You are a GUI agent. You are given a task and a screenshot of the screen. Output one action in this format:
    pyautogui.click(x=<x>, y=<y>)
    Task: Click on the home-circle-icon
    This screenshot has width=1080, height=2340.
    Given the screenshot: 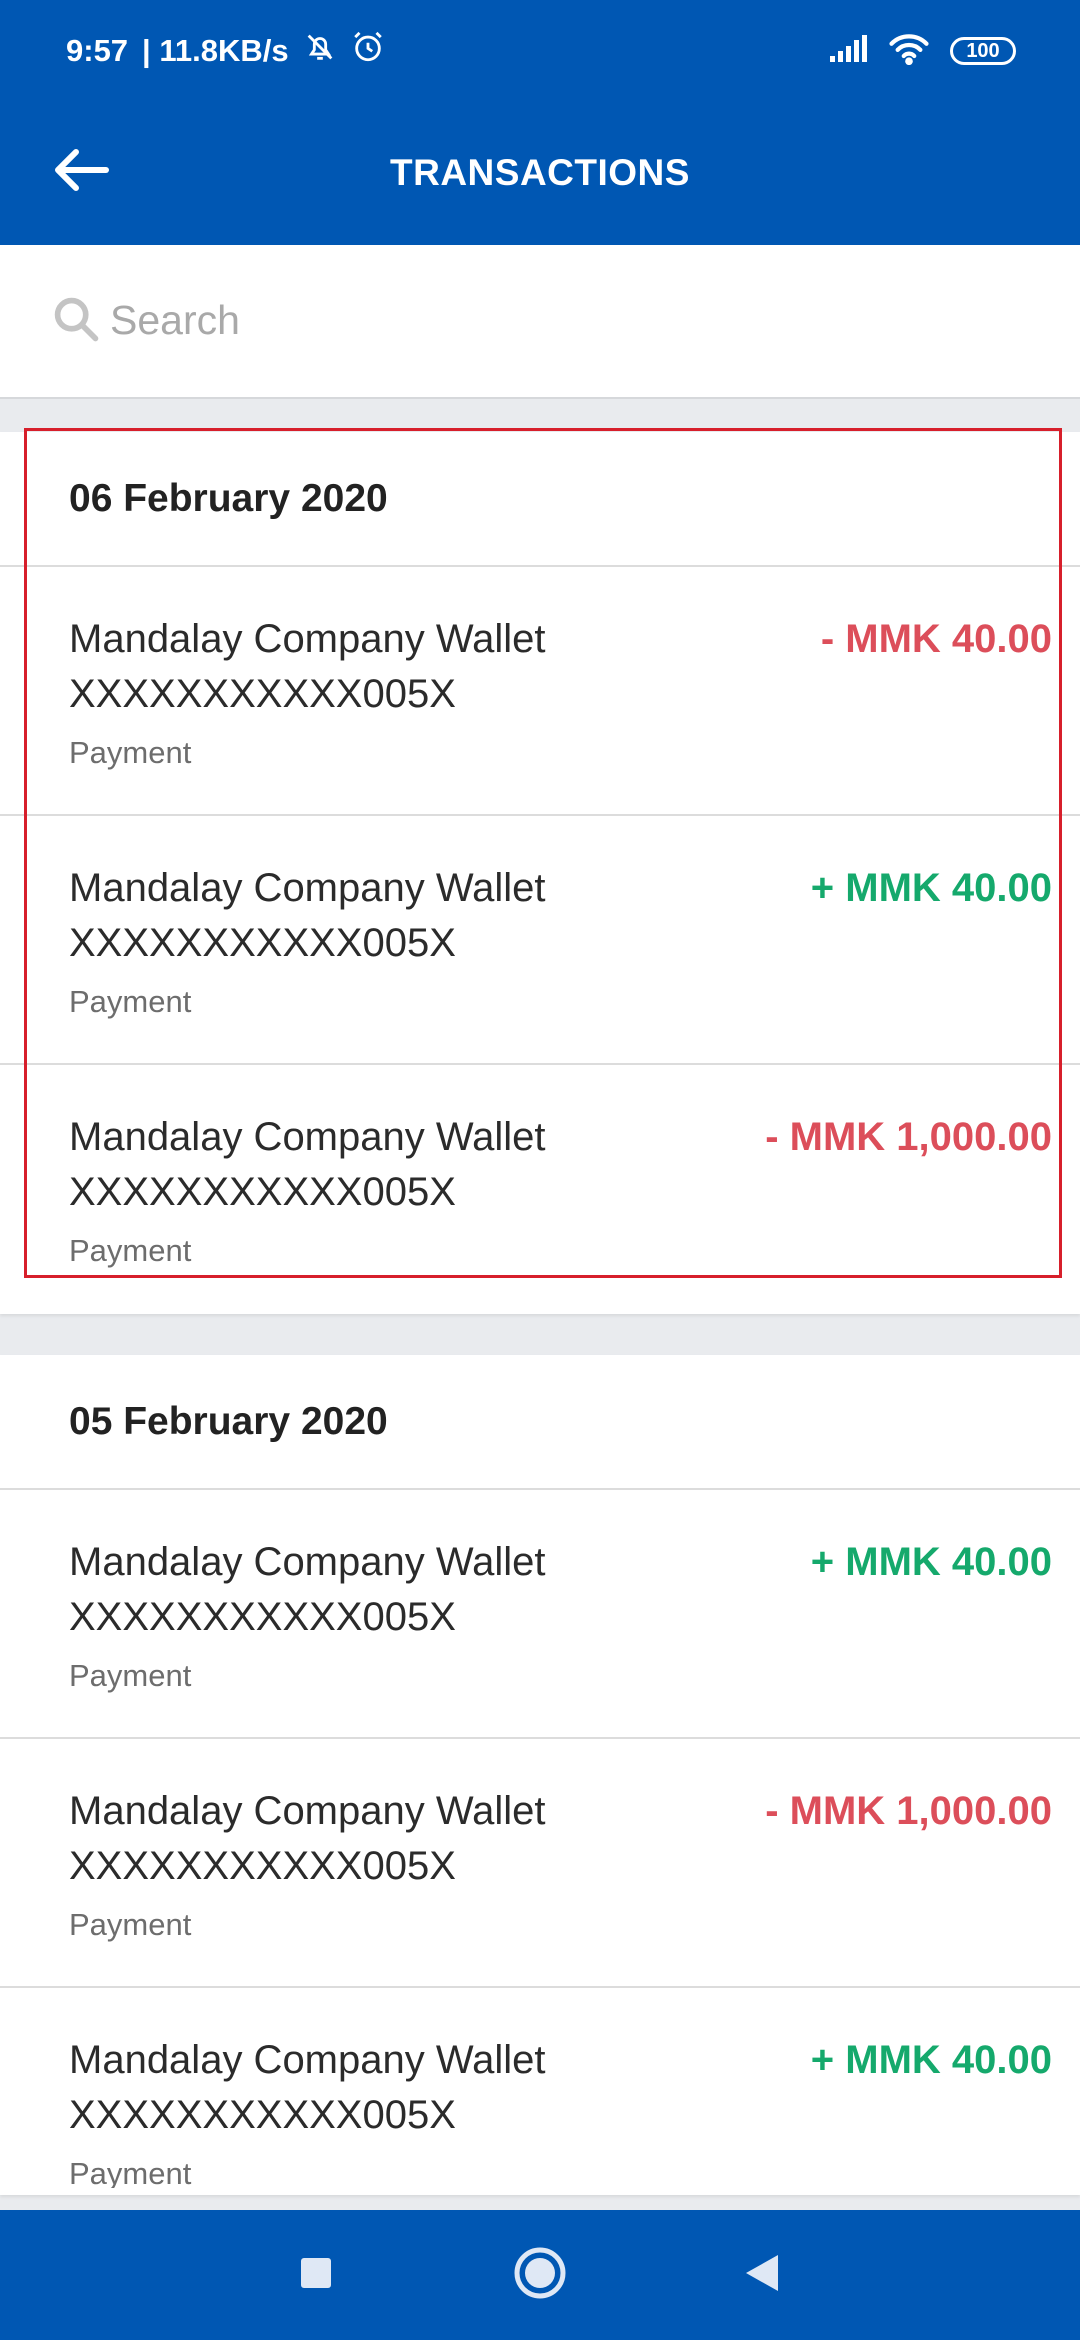 What is the action you would take?
    pyautogui.click(x=540, y=2275)
    